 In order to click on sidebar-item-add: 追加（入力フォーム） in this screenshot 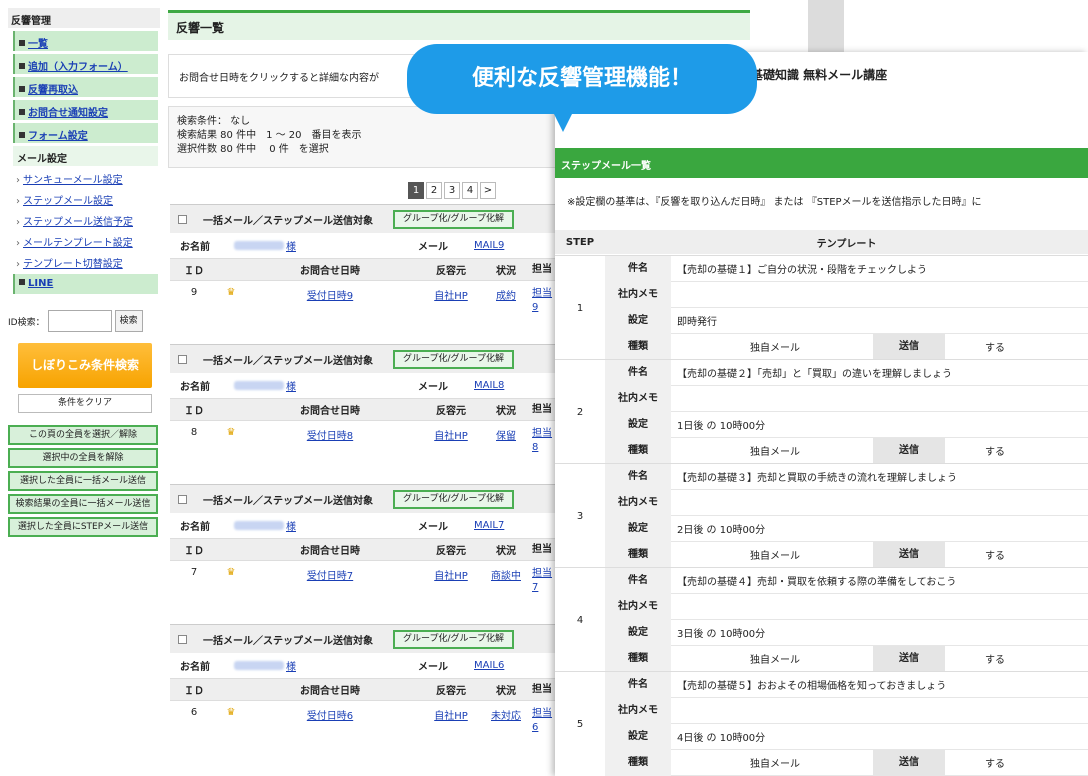, I will do `click(85, 64)`.